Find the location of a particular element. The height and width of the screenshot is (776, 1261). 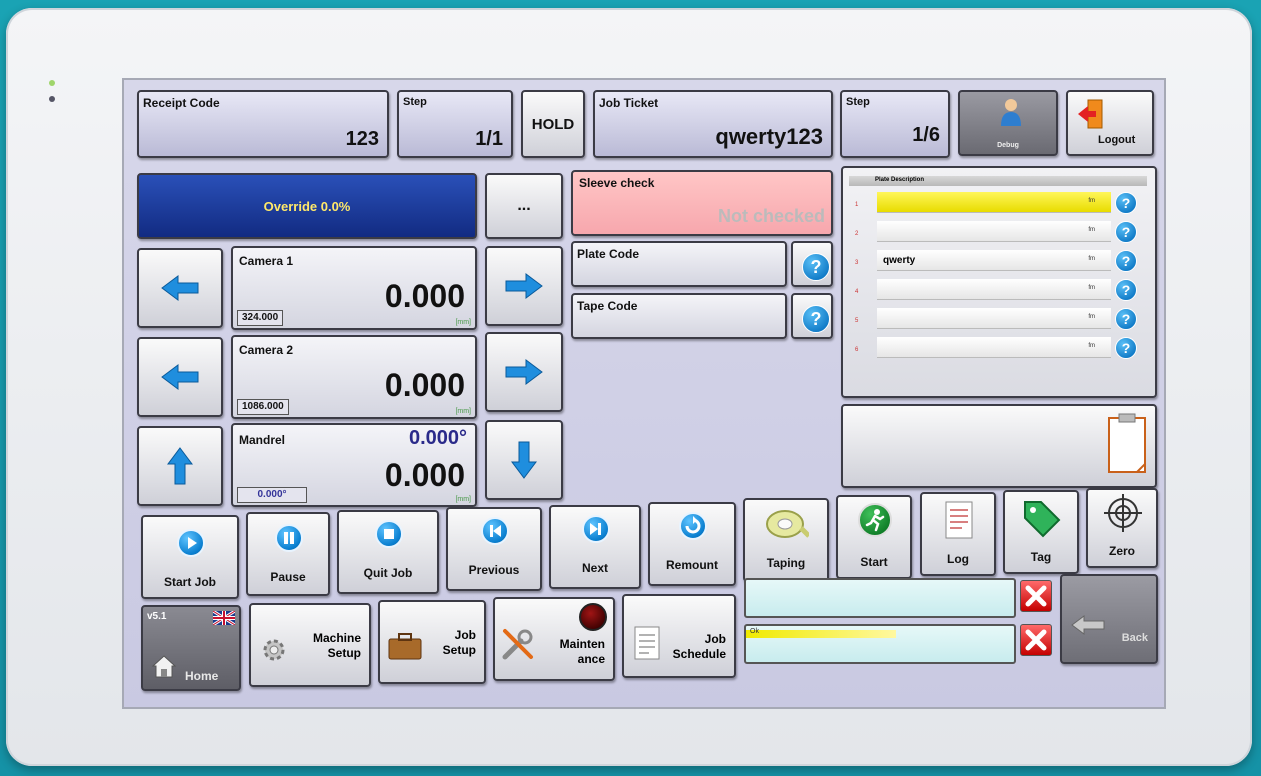

plate-row: 1 fm ? is located at coordinates (998, 201).